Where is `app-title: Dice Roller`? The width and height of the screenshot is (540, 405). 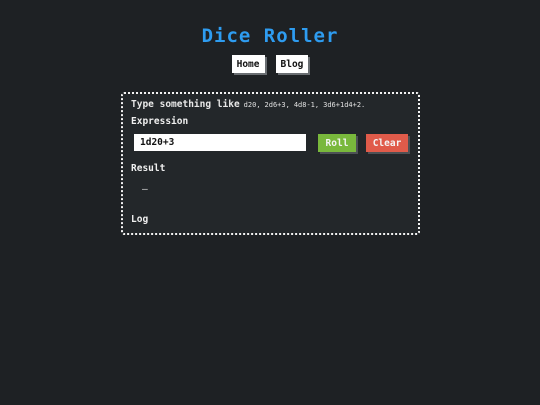 app-title: Dice Roller is located at coordinates (270, 36).